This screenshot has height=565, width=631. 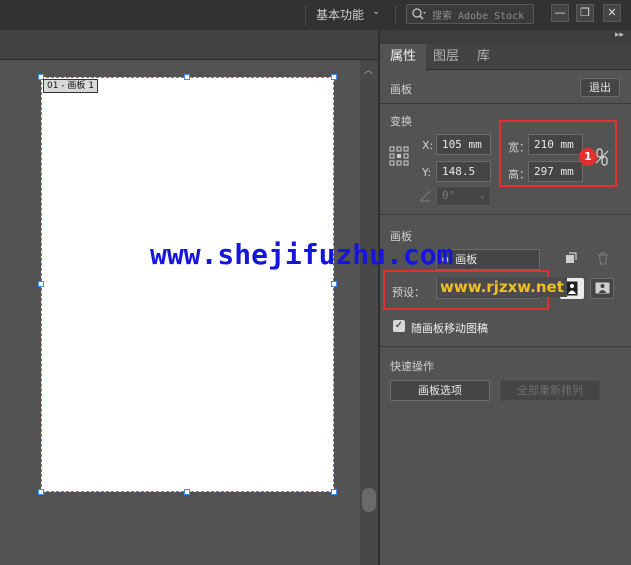 What do you see at coordinates (619, 35) in the screenshot?
I see `collapse-panel-icon: ▸▸` at bounding box center [619, 35].